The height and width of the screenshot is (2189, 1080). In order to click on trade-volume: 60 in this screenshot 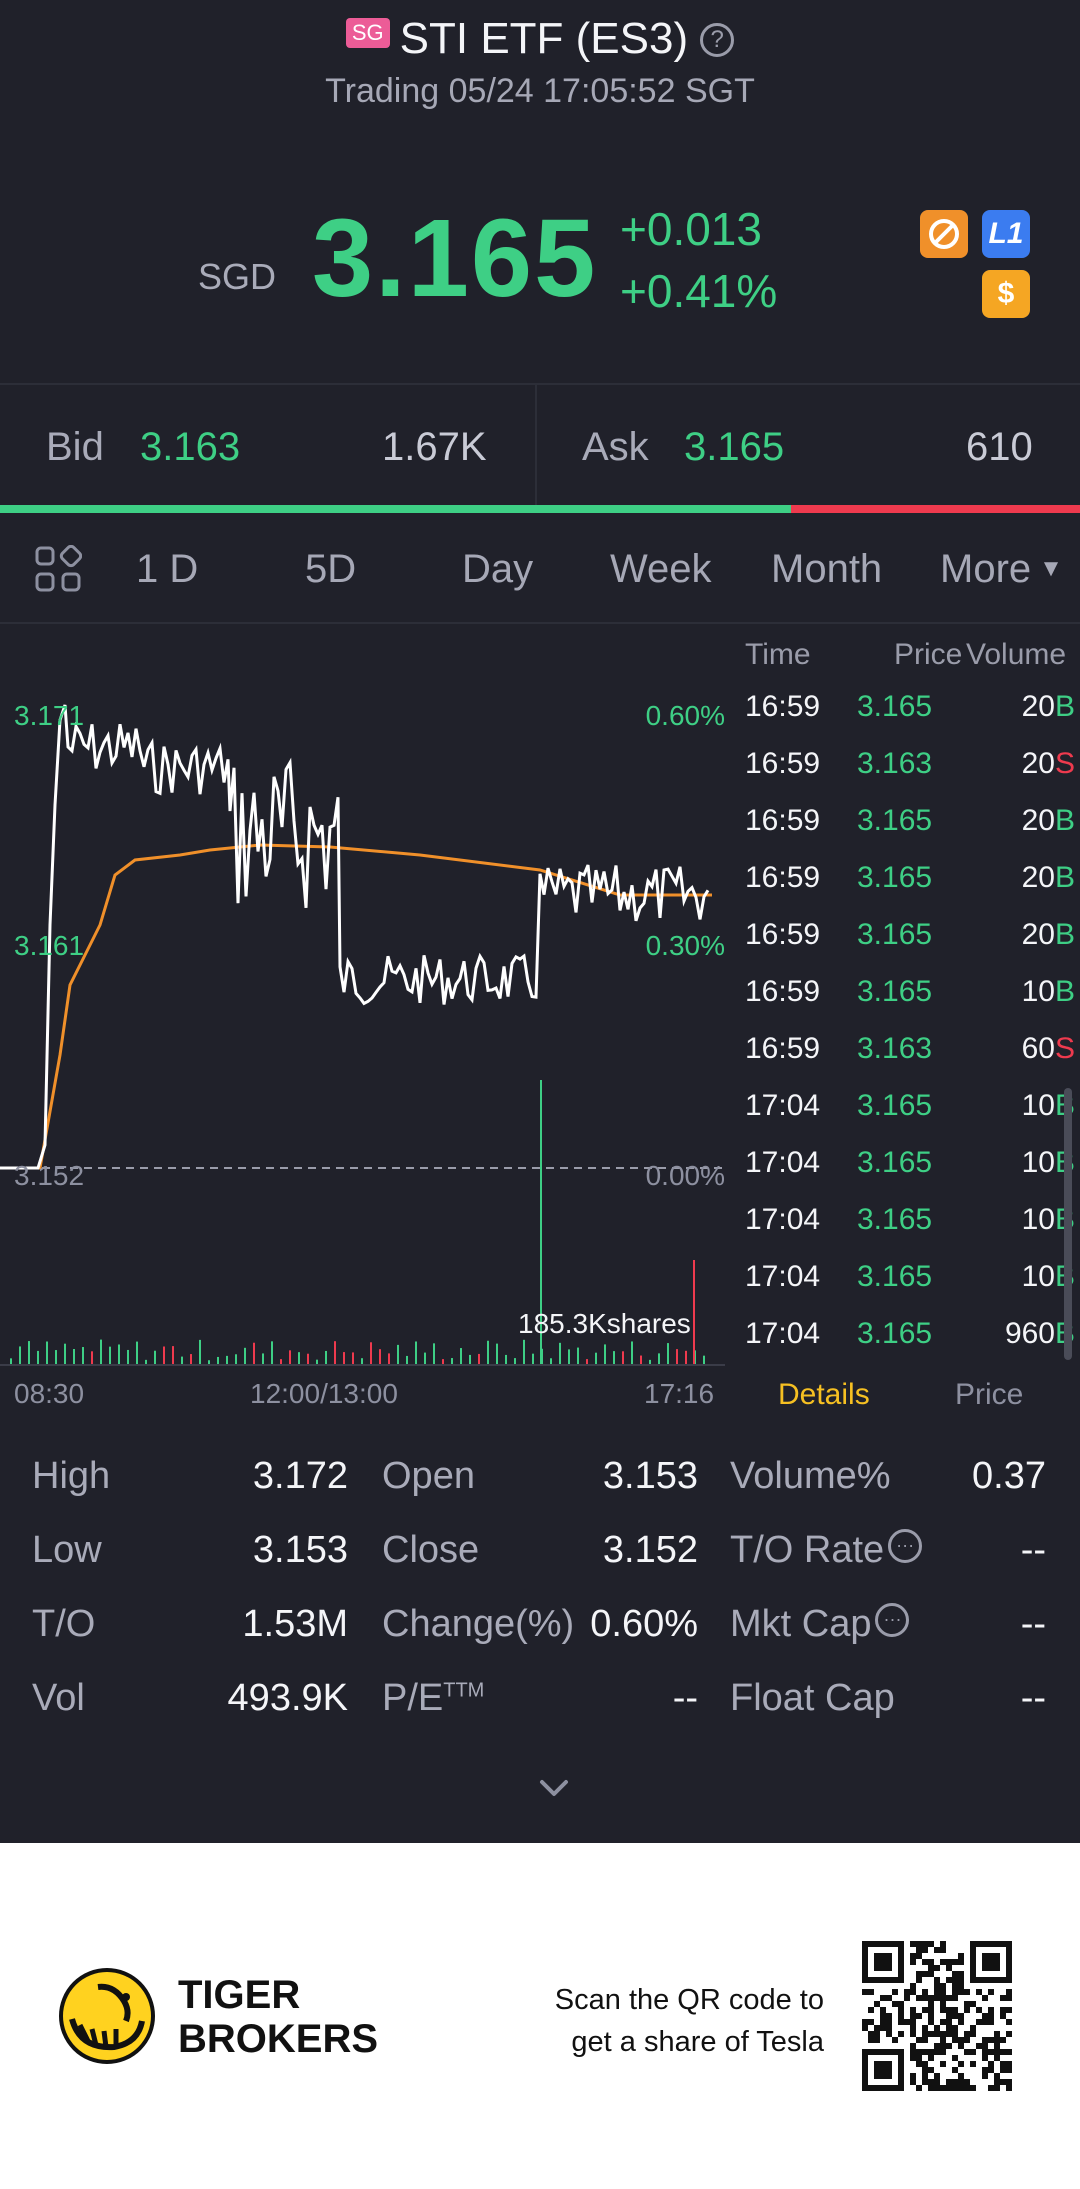, I will do `click(1038, 1048)`.